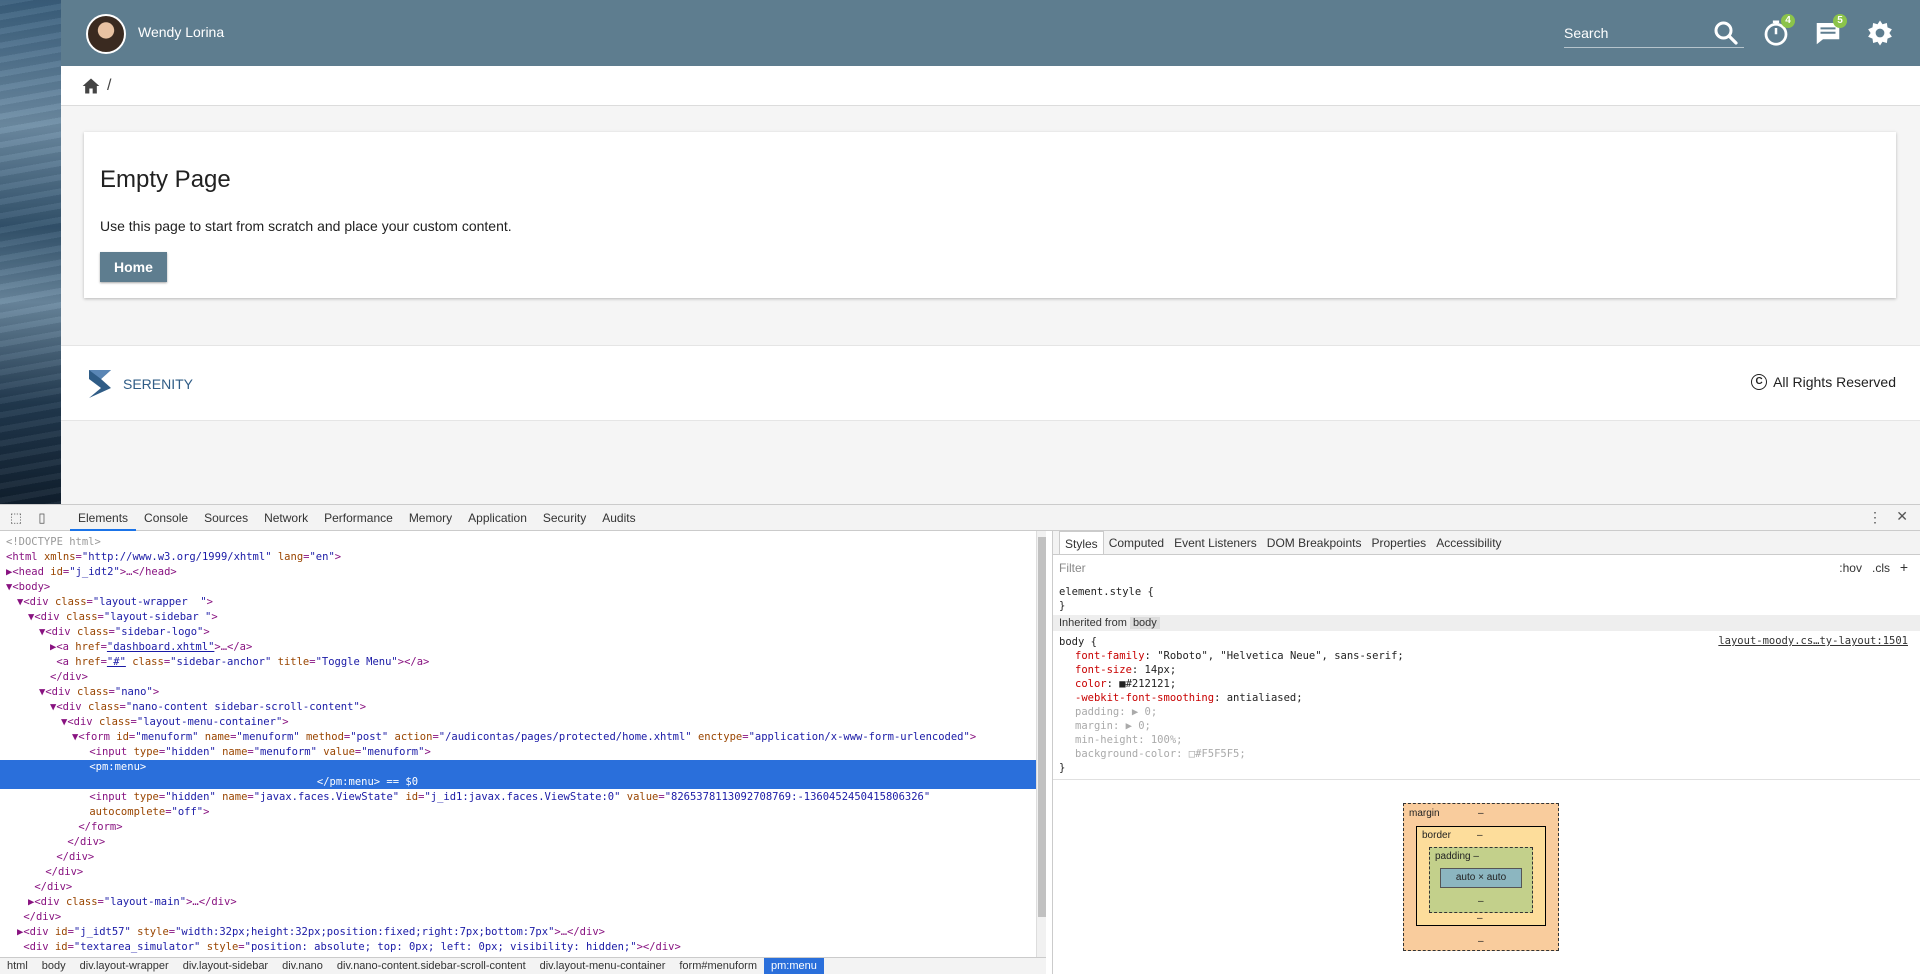  What do you see at coordinates (1239, 684) in the screenshot?
I see `css-property: color: ■#212121;` at bounding box center [1239, 684].